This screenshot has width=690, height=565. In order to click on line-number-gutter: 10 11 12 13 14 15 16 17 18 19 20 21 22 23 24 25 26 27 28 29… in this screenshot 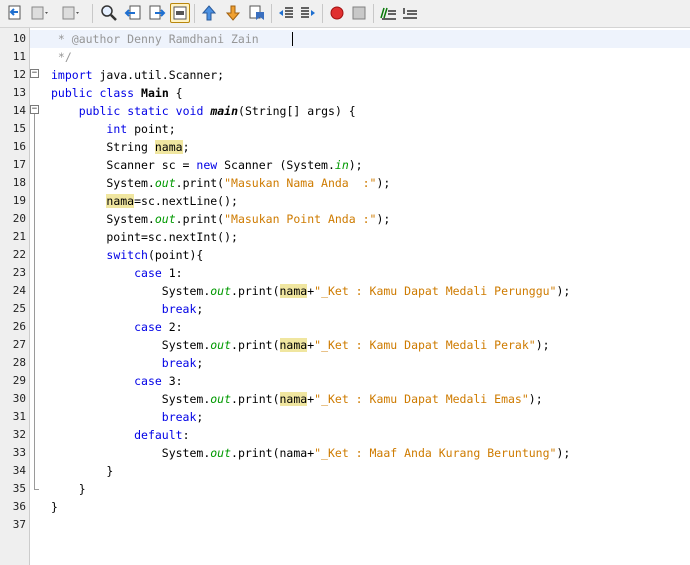, I will do `click(15, 296)`.